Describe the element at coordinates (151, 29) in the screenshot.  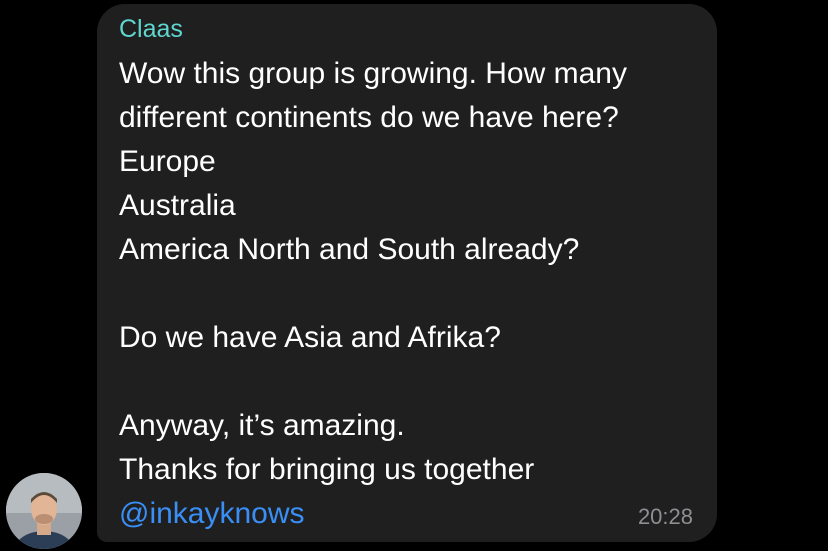
I see `sender-name: Claas` at that location.